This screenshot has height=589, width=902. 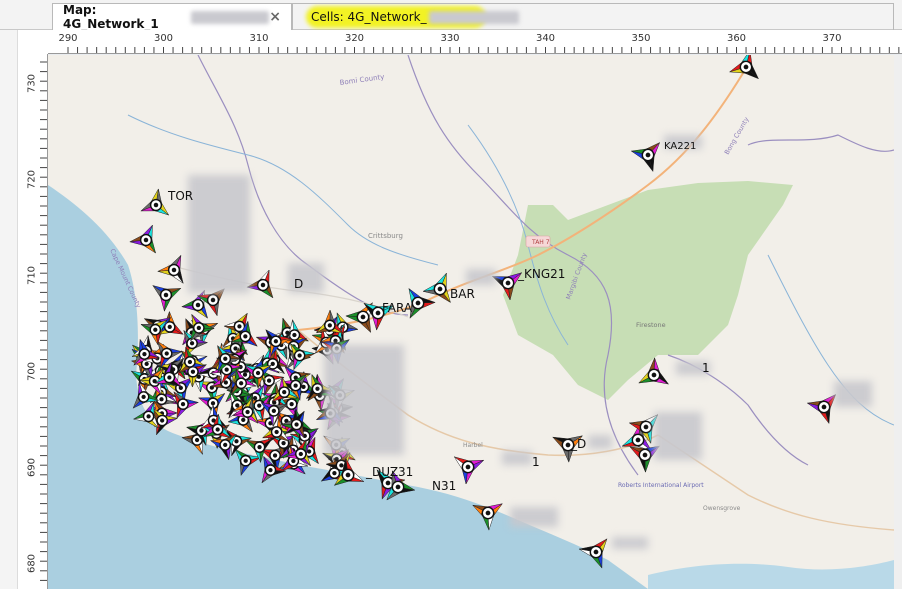 I want to click on site-label: _DUZ31, so click(x=390, y=472).